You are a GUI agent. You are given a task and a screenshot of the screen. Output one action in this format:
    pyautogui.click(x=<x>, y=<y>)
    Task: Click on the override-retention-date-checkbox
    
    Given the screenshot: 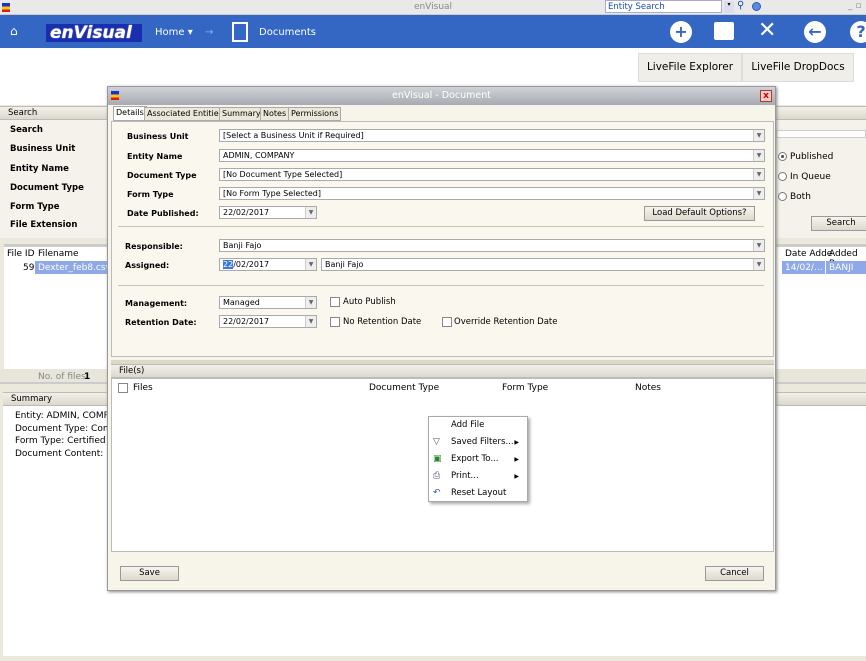 What is the action you would take?
    pyautogui.click(x=447, y=322)
    